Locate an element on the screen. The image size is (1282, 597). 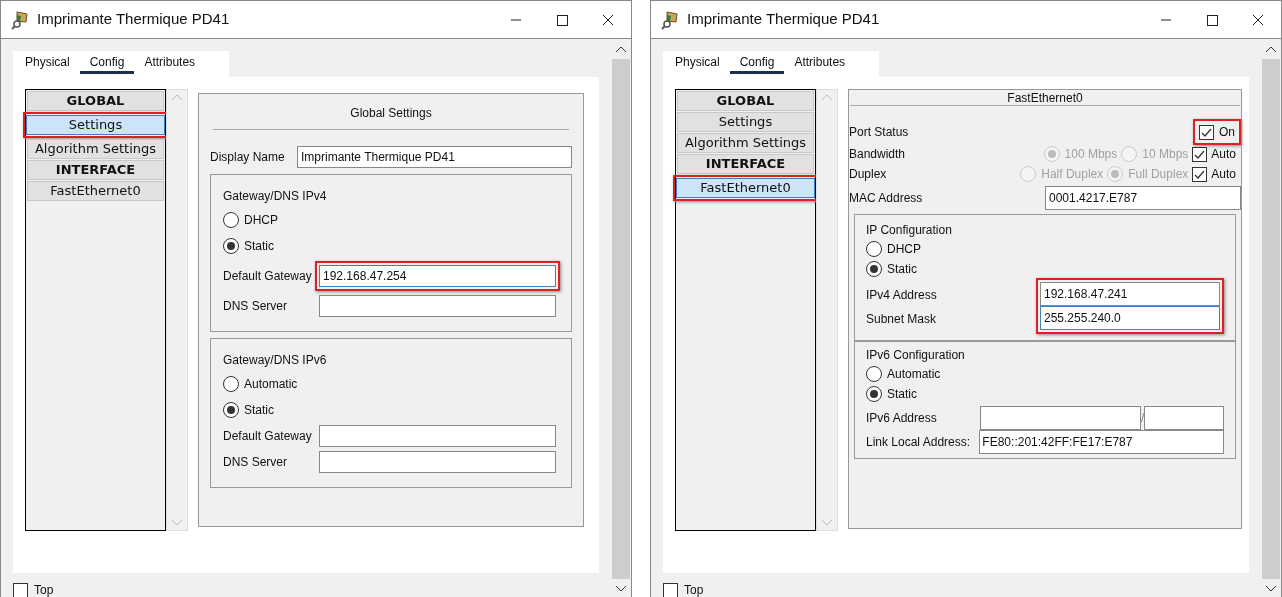
radio-label: Full Duplex is located at coordinates (1158, 174).